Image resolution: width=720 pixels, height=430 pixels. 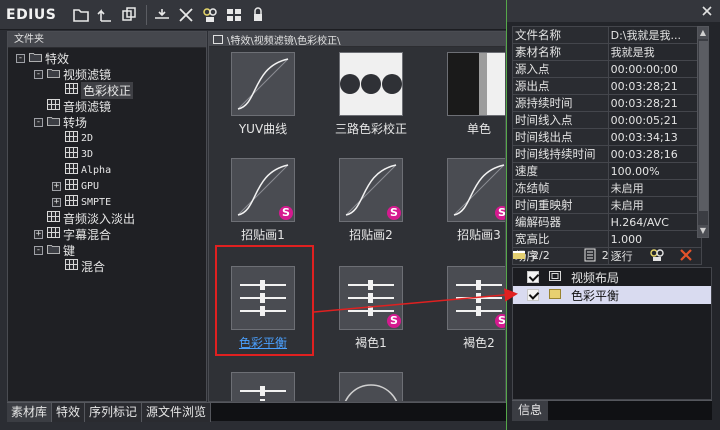 I want to click on property-row: 源出点 00:03:28;21, so click(x=607, y=86).